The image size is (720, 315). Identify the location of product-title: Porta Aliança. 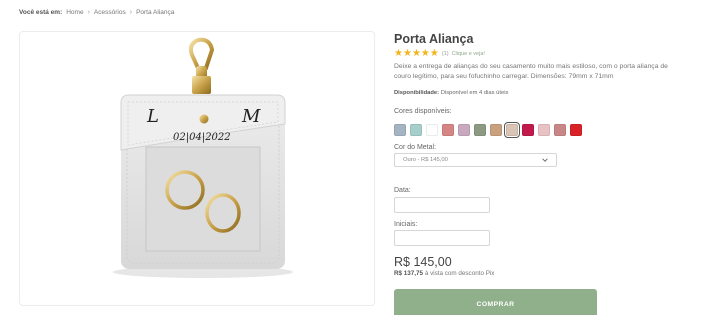
(434, 39).